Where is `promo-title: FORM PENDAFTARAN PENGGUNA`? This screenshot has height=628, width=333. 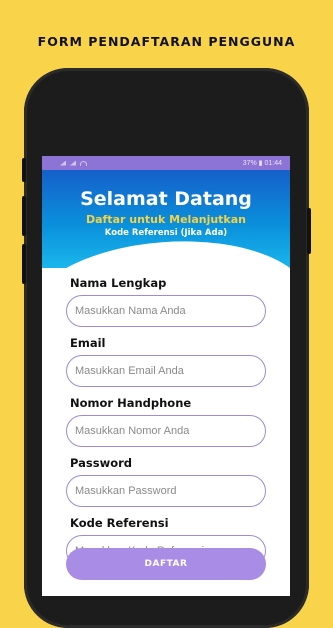 promo-title: FORM PENDAFTARAN PENGGUNA is located at coordinates (166, 41).